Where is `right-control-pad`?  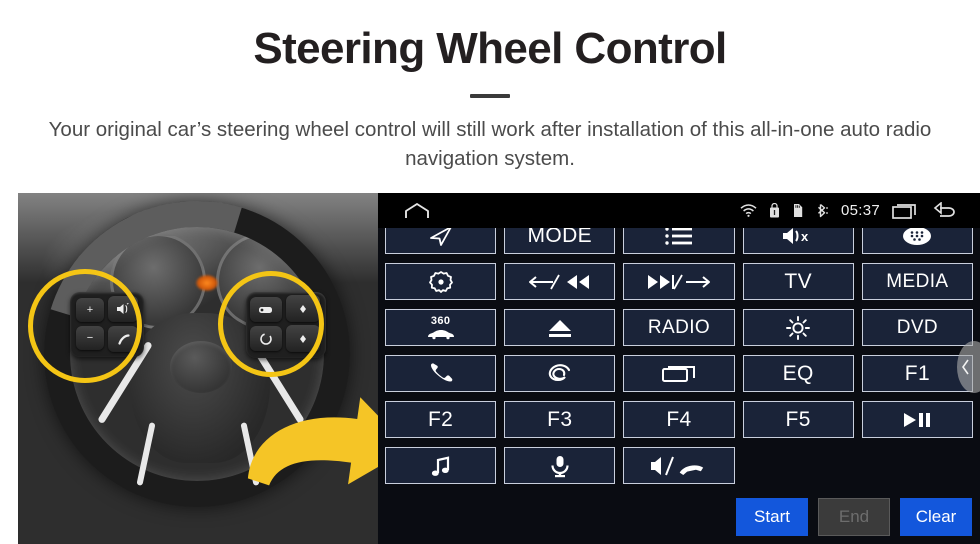 right-control-pad is located at coordinates (286, 325).